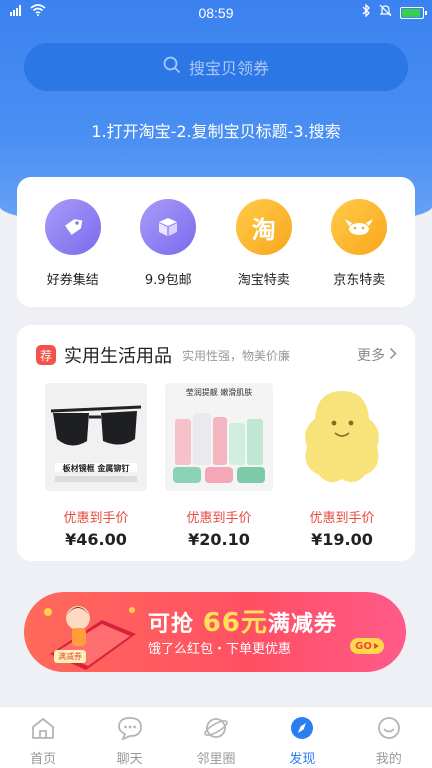 This screenshot has width=432, height=768. What do you see at coordinates (43, 759) in the screenshot?
I see `tab-label: 首页` at bounding box center [43, 759].